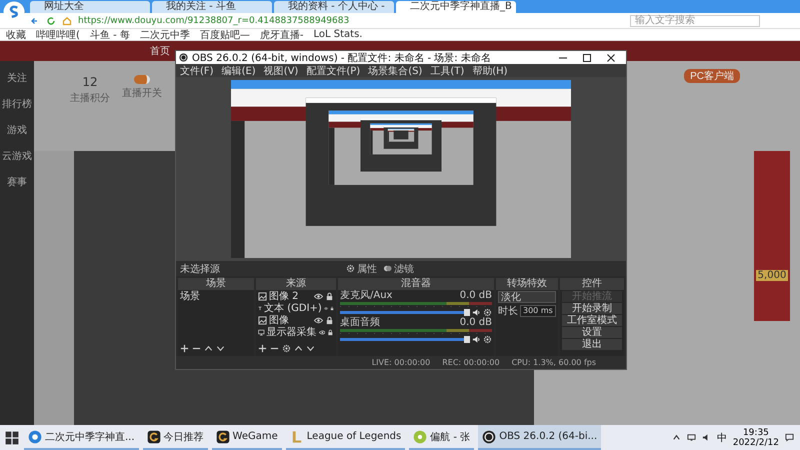 Image resolution: width=800 pixels, height=450 pixels. I want to click on notification-icon, so click(789, 437).